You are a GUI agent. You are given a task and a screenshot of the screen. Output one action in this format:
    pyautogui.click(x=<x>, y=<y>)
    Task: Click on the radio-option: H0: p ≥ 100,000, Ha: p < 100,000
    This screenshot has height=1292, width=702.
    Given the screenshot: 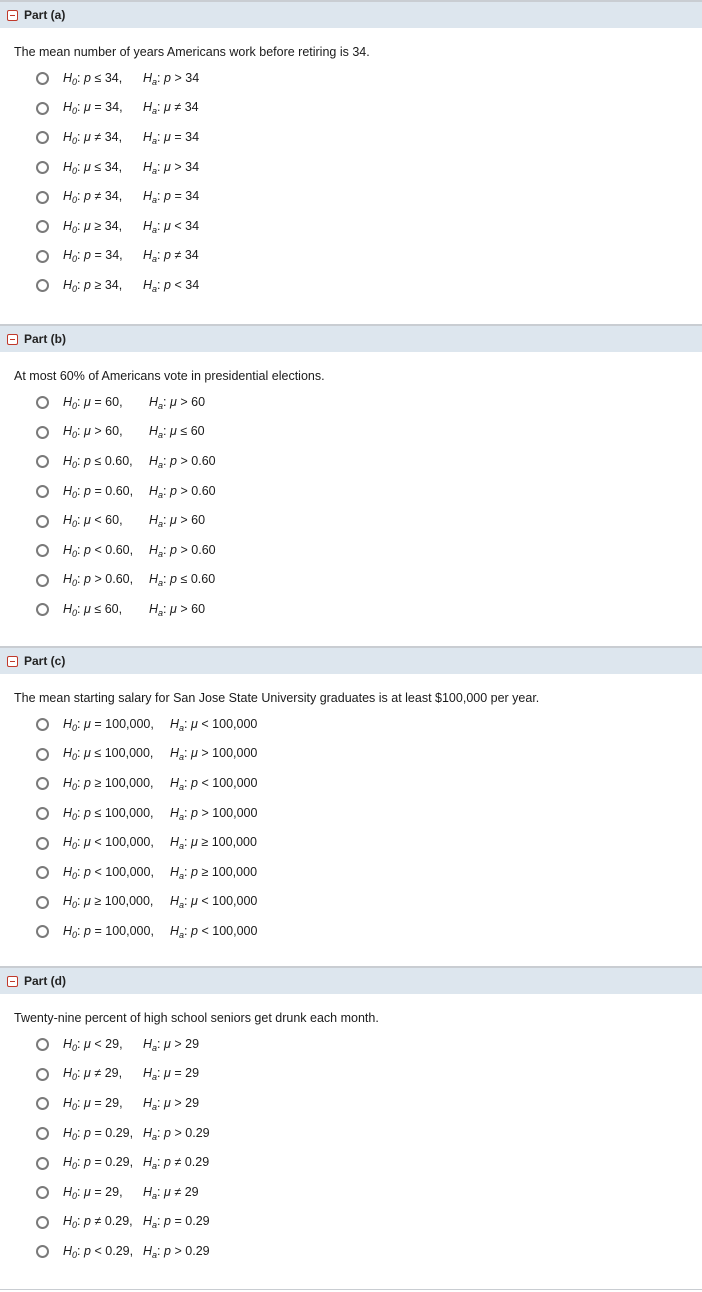 What is the action you would take?
    pyautogui.click(x=146, y=784)
    